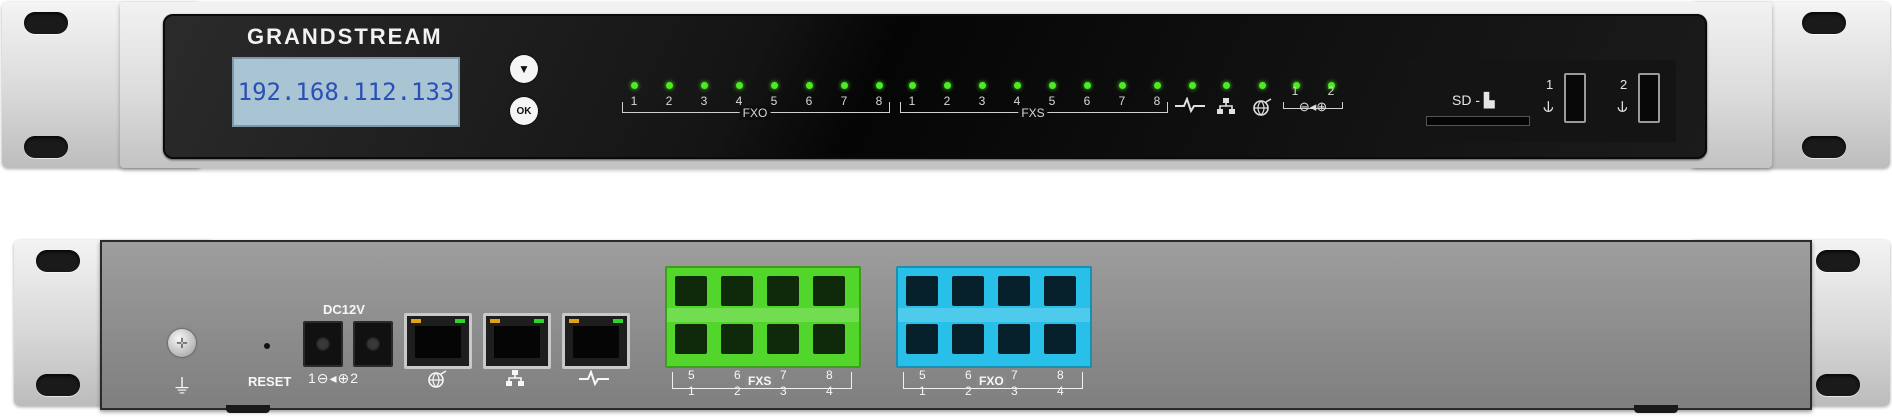 The image size is (1892, 417). I want to click on dc-label: DC12V, so click(344, 309).